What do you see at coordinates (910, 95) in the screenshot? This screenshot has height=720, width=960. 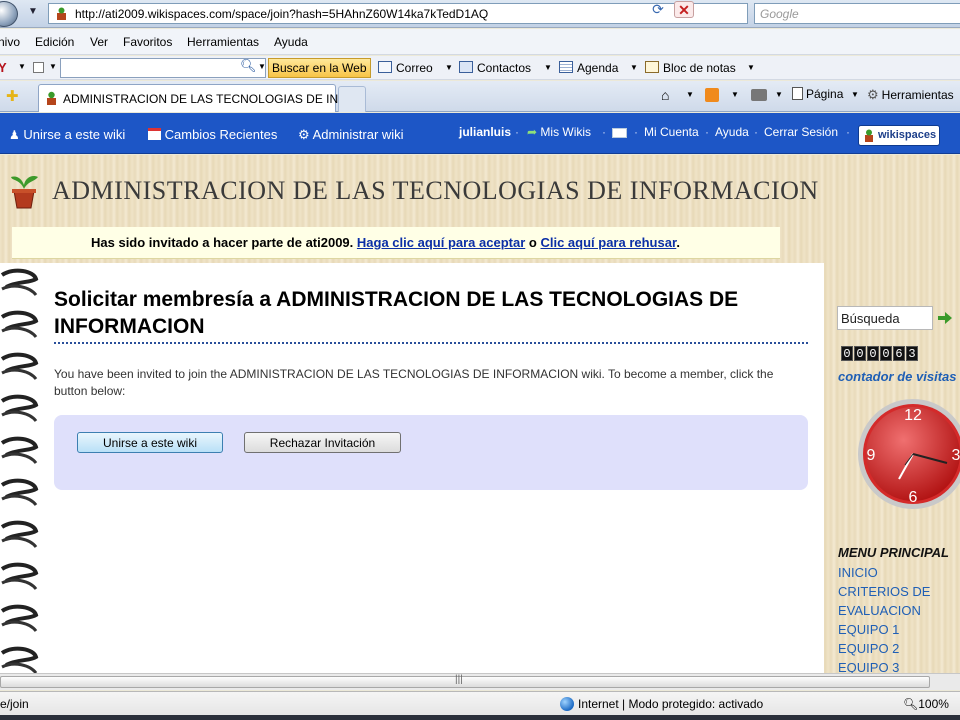 I see `tools-menu: ⚙ Herramientas` at bounding box center [910, 95].